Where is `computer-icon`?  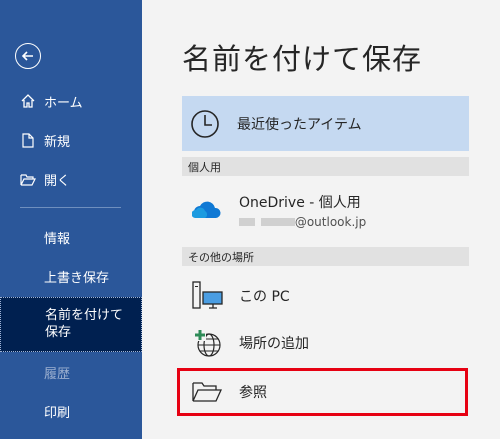 computer-icon is located at coordinates (207, 296).